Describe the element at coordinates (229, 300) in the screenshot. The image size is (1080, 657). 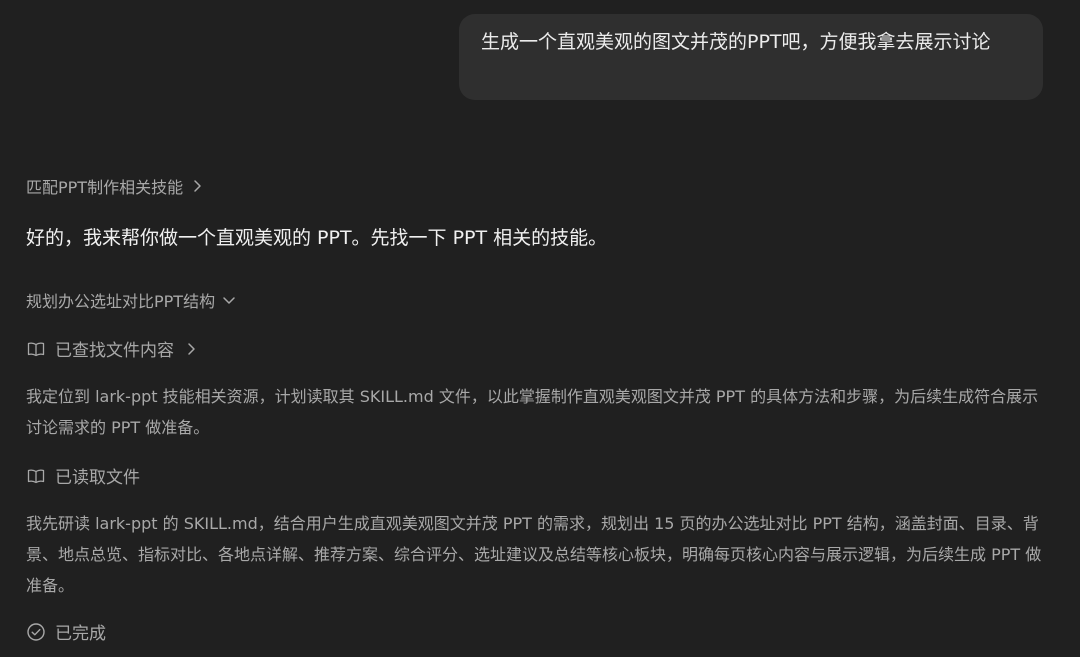
I see `chevron-down-icon` at that location.